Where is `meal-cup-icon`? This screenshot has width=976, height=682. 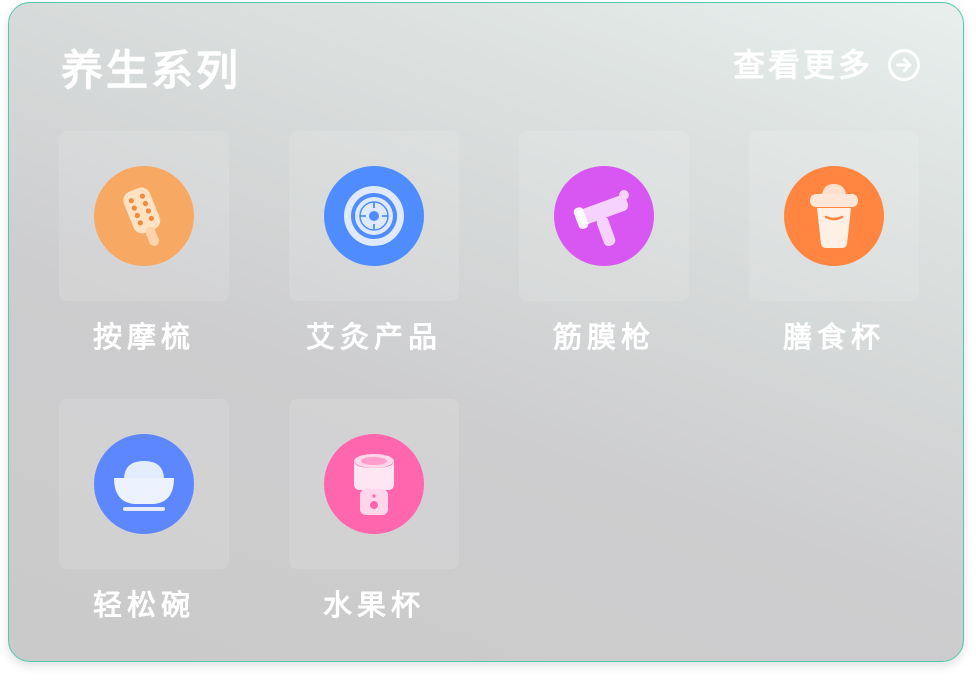 meal-cup-icon is located at coordinates (834, 216).